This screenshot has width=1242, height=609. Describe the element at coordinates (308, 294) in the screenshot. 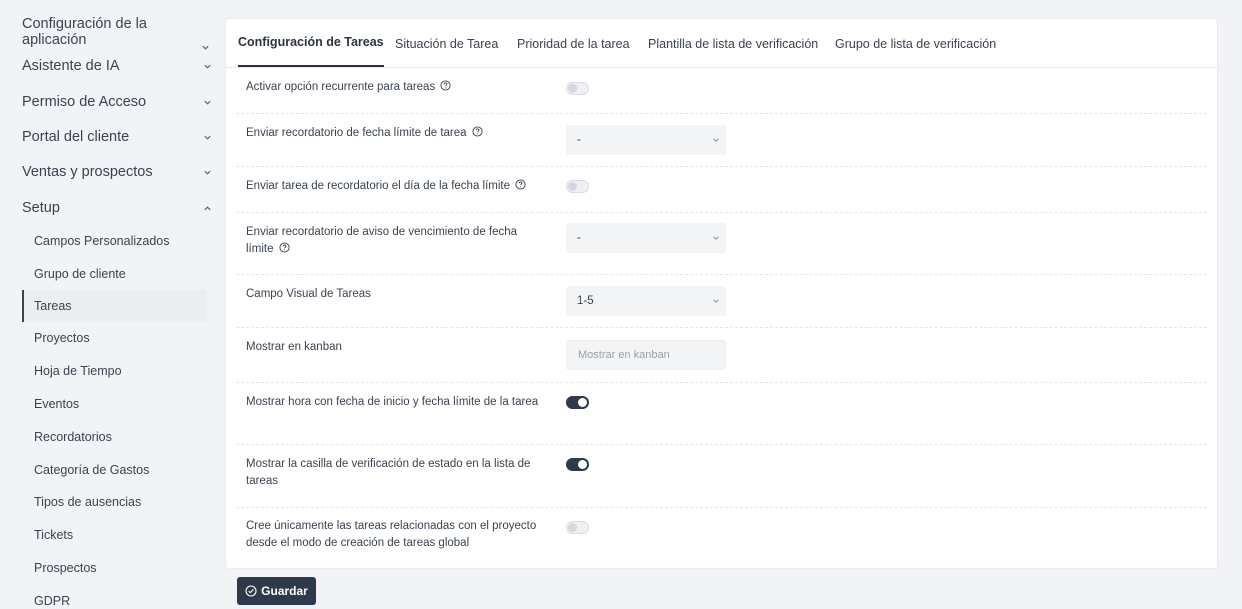

I see `setting-label: Campo Visual de Tareas` at that location.